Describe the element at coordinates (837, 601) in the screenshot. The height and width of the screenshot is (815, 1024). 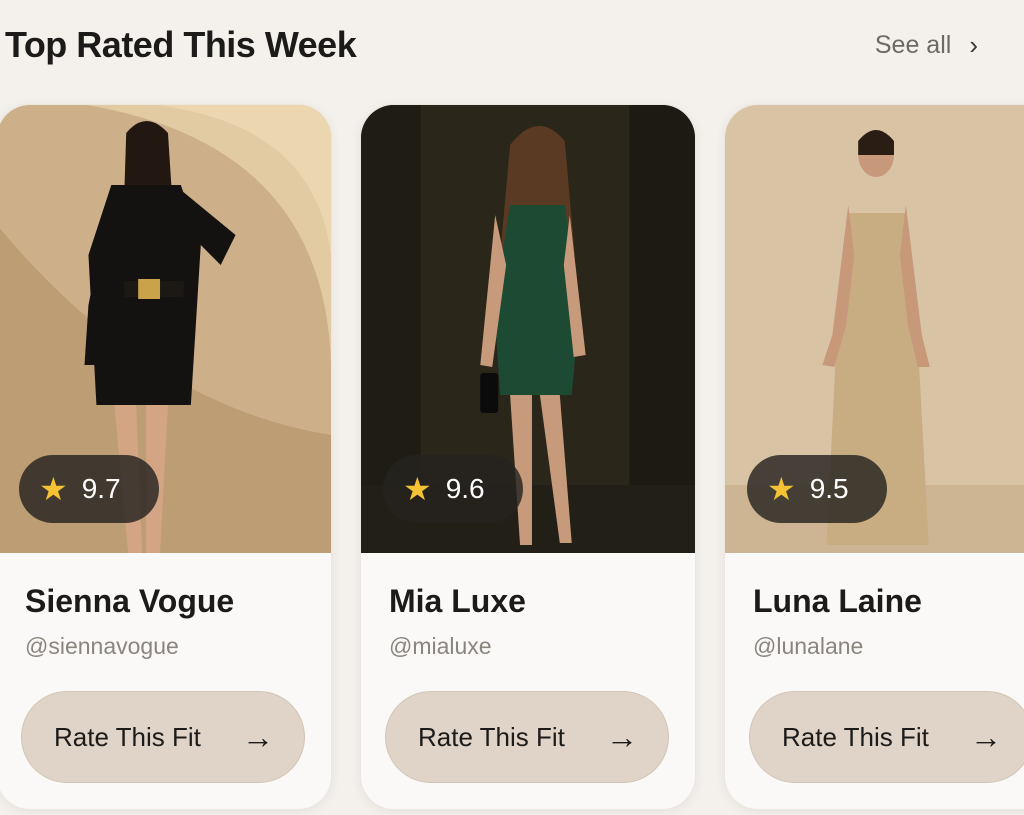
I see `creator-name: Luna Laine` at that location.